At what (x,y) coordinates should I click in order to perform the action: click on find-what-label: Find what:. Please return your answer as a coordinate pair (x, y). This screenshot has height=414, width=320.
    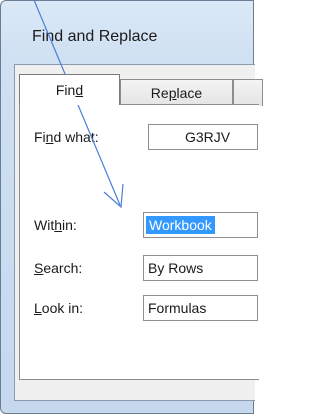
    Looking at the image, I should click on (66, 137).